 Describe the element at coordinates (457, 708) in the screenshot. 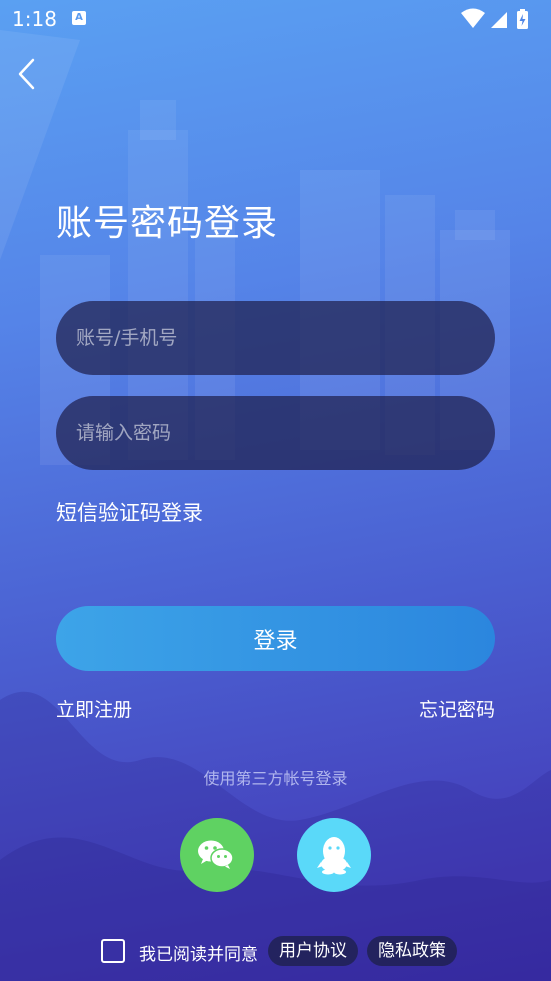

I see `forgot-password-link: 忘记密码` at that location.